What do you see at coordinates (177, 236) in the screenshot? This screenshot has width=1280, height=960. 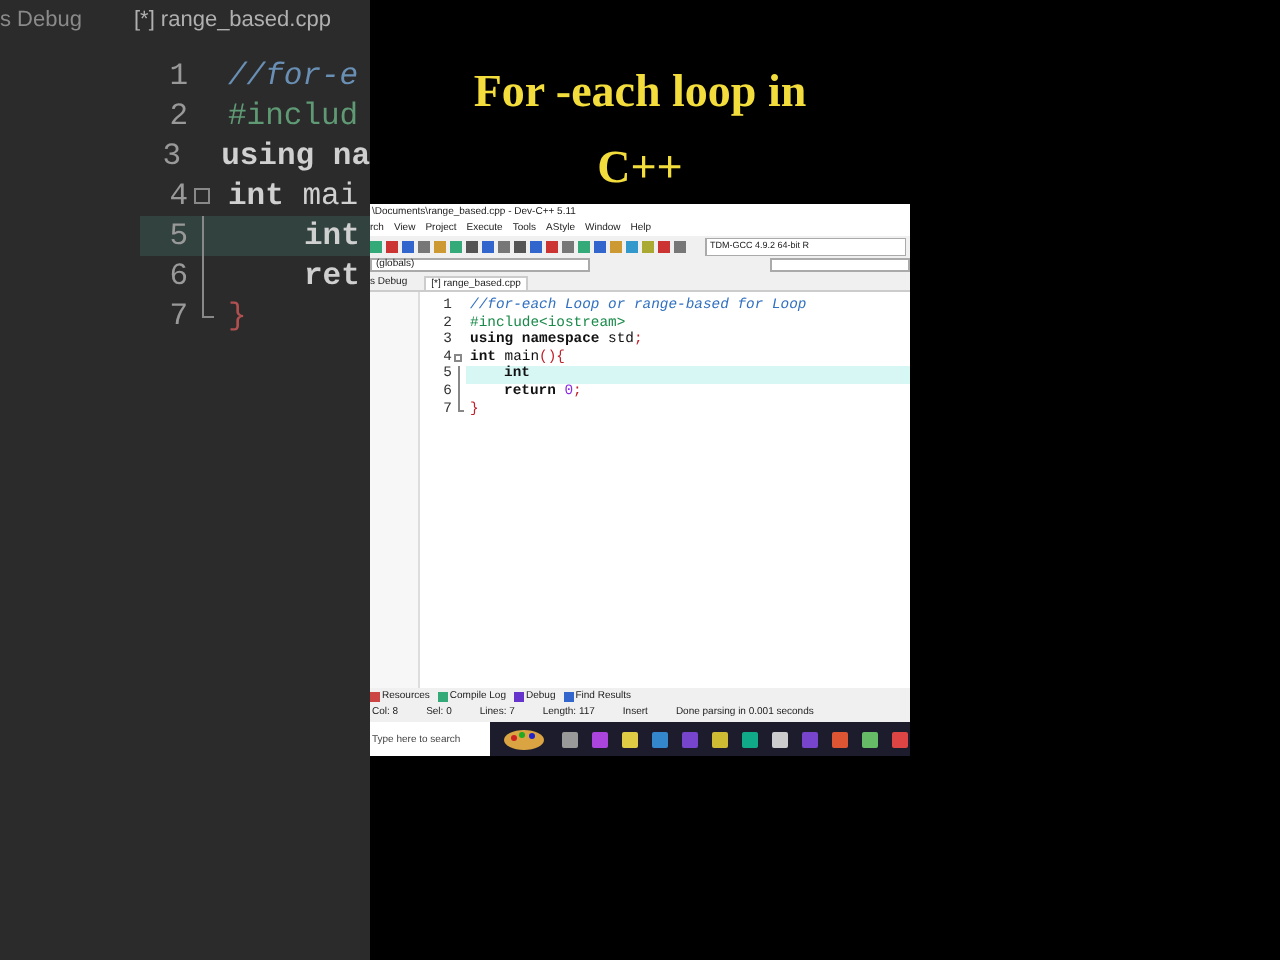 I see `line-number: 5` at bounding box center [177, 236].